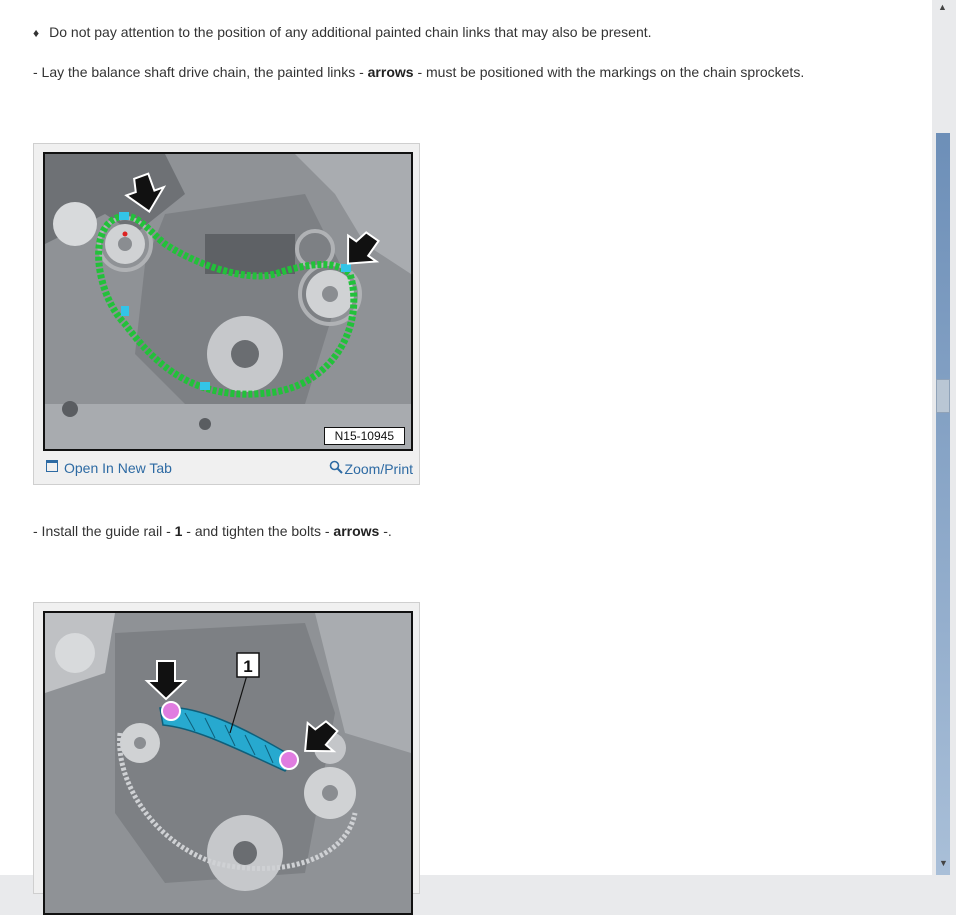 Image resolution: width=956 pixels, height=915 pixels. Describe the element at coordinates (378, 469) in the screenshot. I see `zoom-link-label: Zoom/Print` at that location.